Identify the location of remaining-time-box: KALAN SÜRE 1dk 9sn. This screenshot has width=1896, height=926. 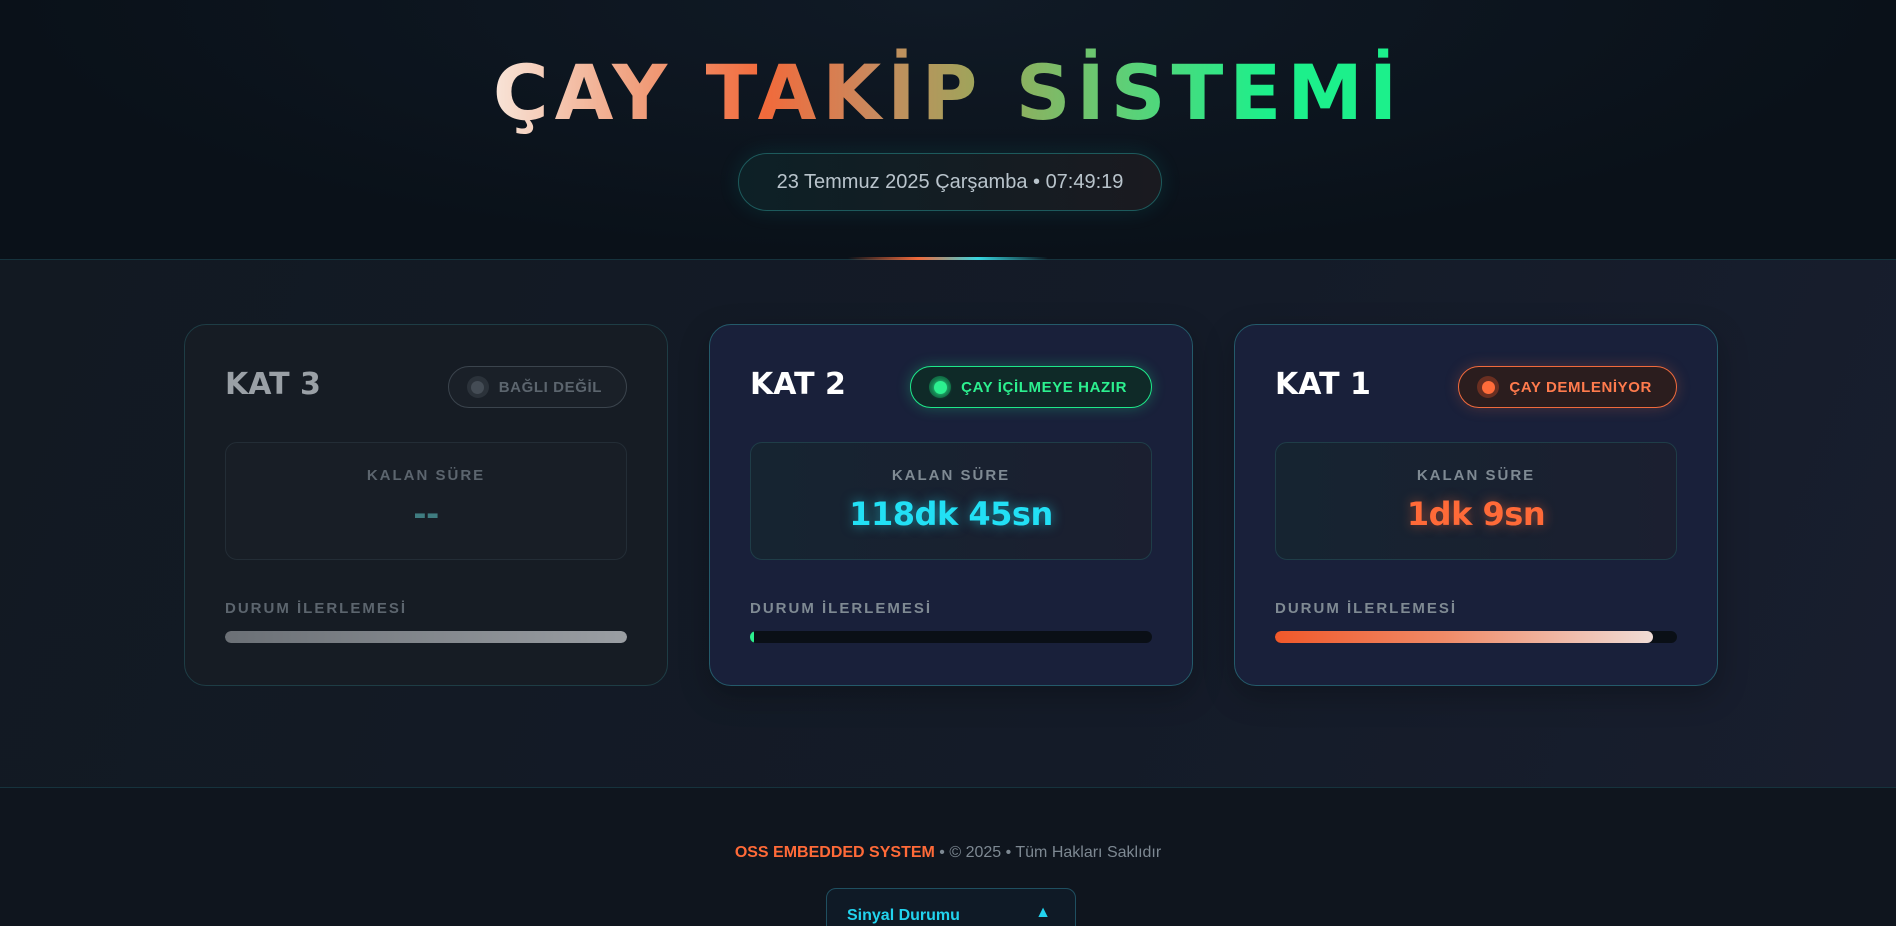
(1476, 501).